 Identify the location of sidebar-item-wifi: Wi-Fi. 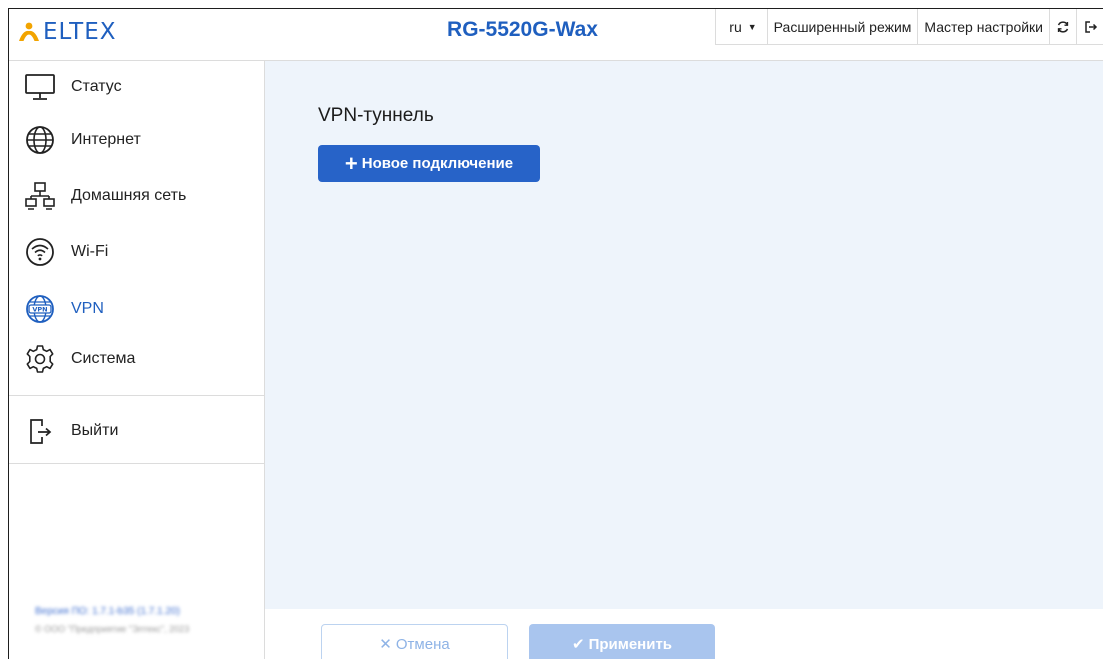
(136, 252).